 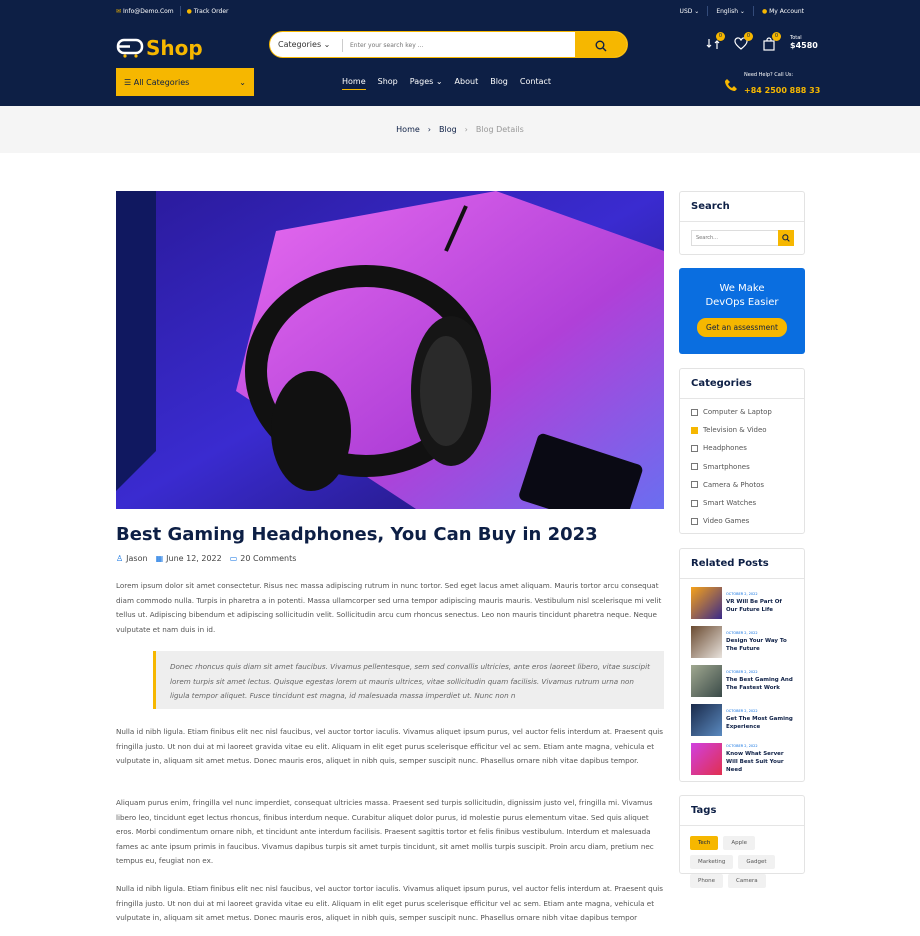 I want to click on wishlist-button: 0, so click(x=743, y=40).